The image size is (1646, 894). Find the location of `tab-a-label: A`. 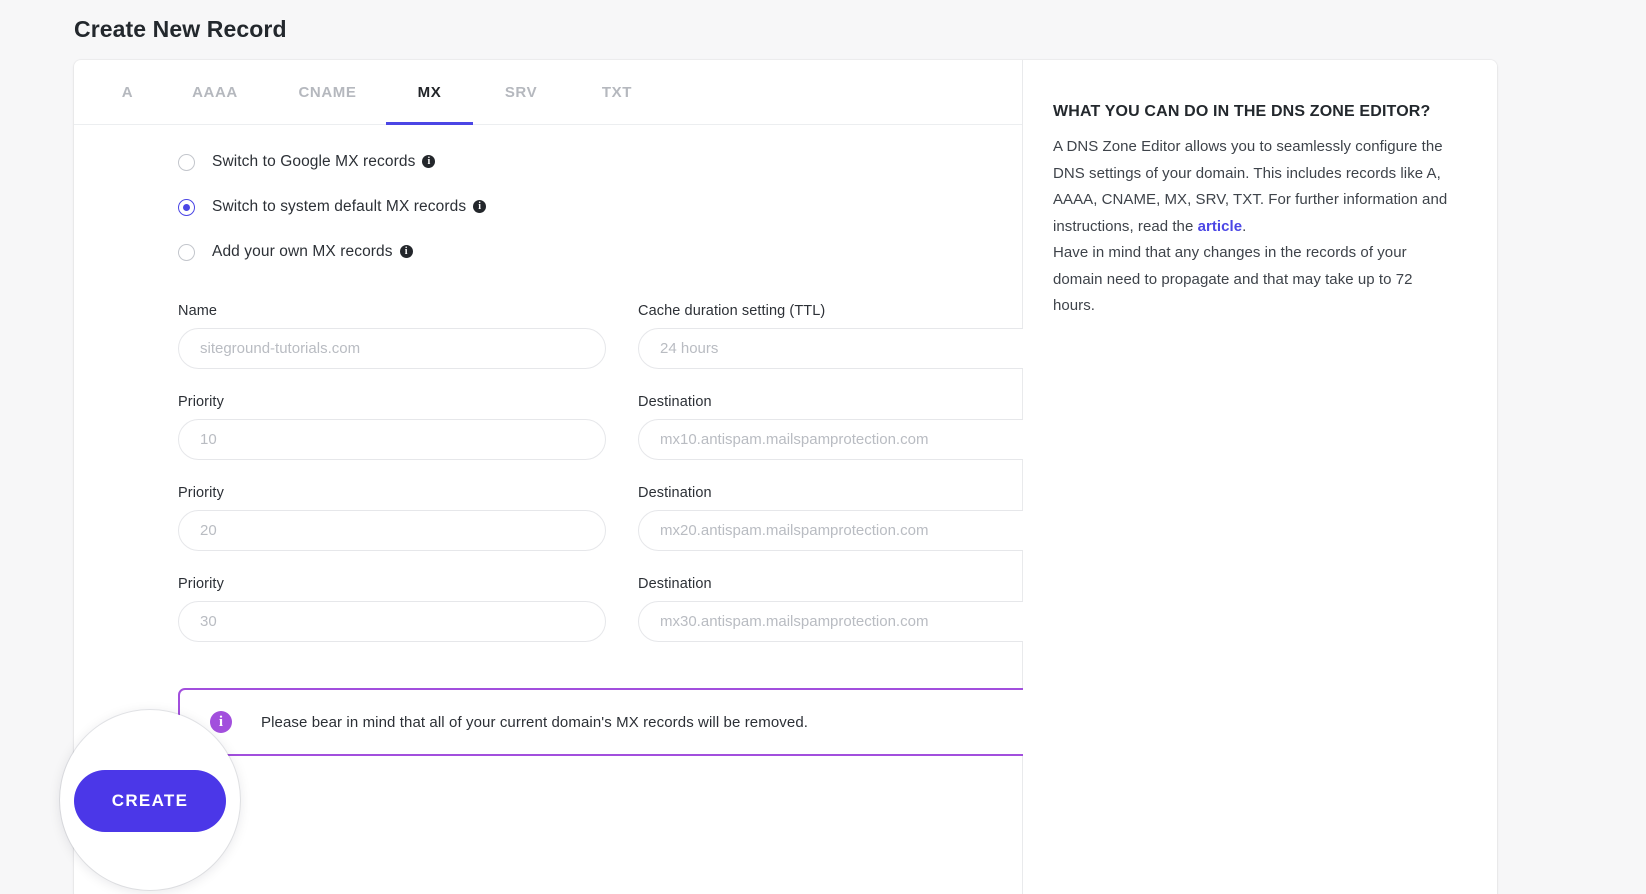

tab-a-label: A is located at coordinates (127, 92).